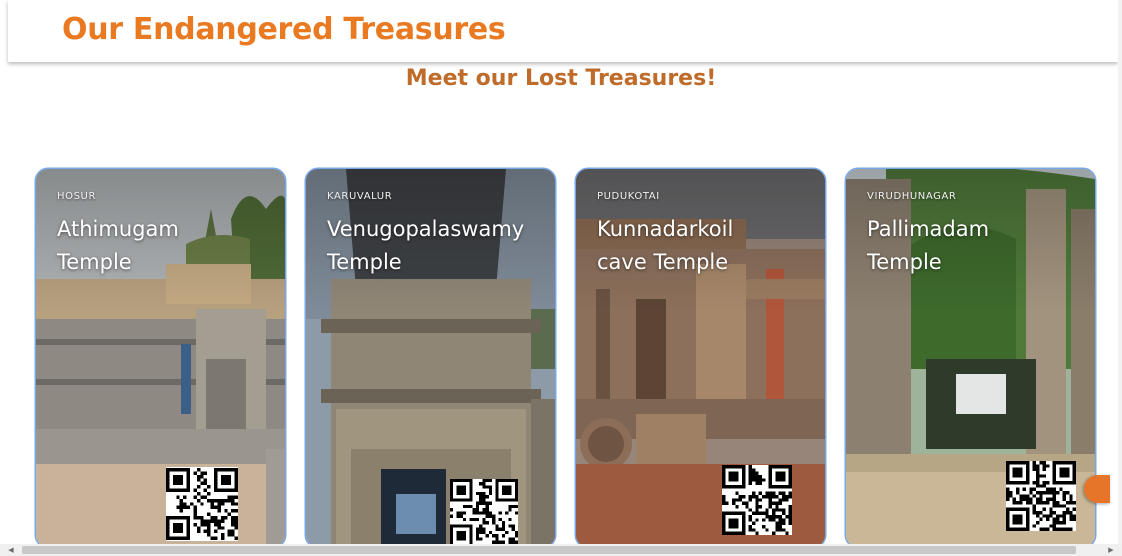 Image resolution: width=1122 pixels, height=556 pixels. What do you see at coordinates (1097, 489) in the screenshot?
I see `chevron-right-icon` at bounding box center [1097, 489].